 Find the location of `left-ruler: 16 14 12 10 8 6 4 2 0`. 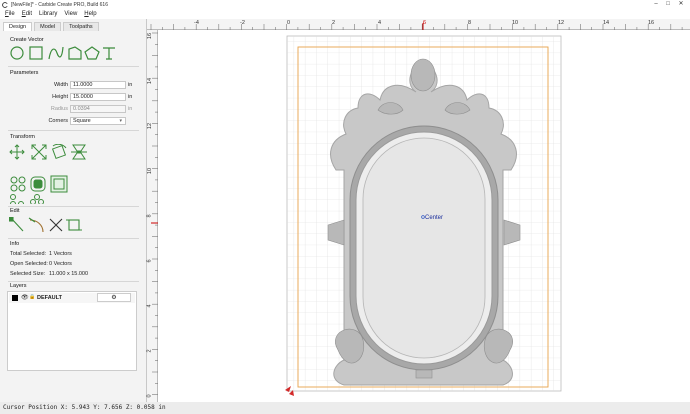

left-ruler: 16 14 12 10 8 6 4 2 0 is located at coordinates (152, 216).